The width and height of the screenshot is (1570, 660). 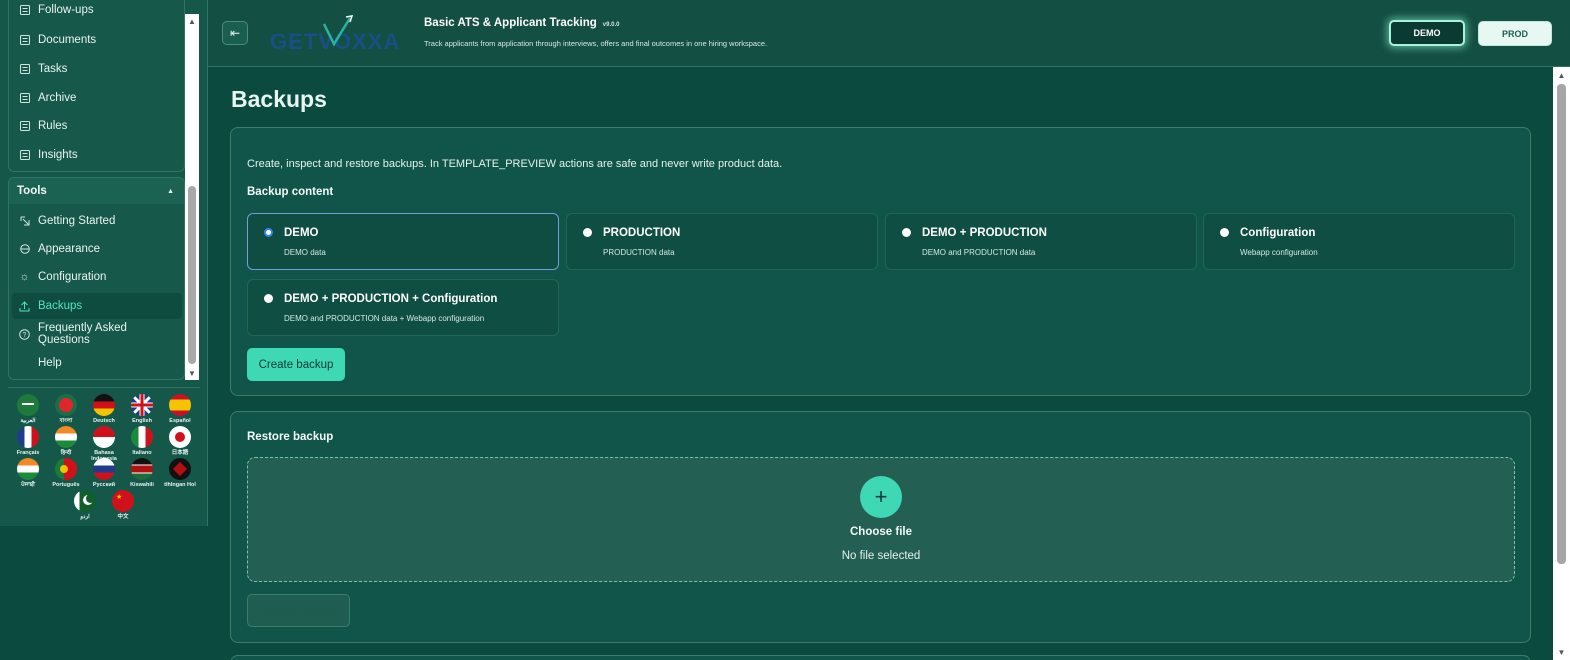 I want to click on option-title: PRODUCTION, so click(x=642, y=233).